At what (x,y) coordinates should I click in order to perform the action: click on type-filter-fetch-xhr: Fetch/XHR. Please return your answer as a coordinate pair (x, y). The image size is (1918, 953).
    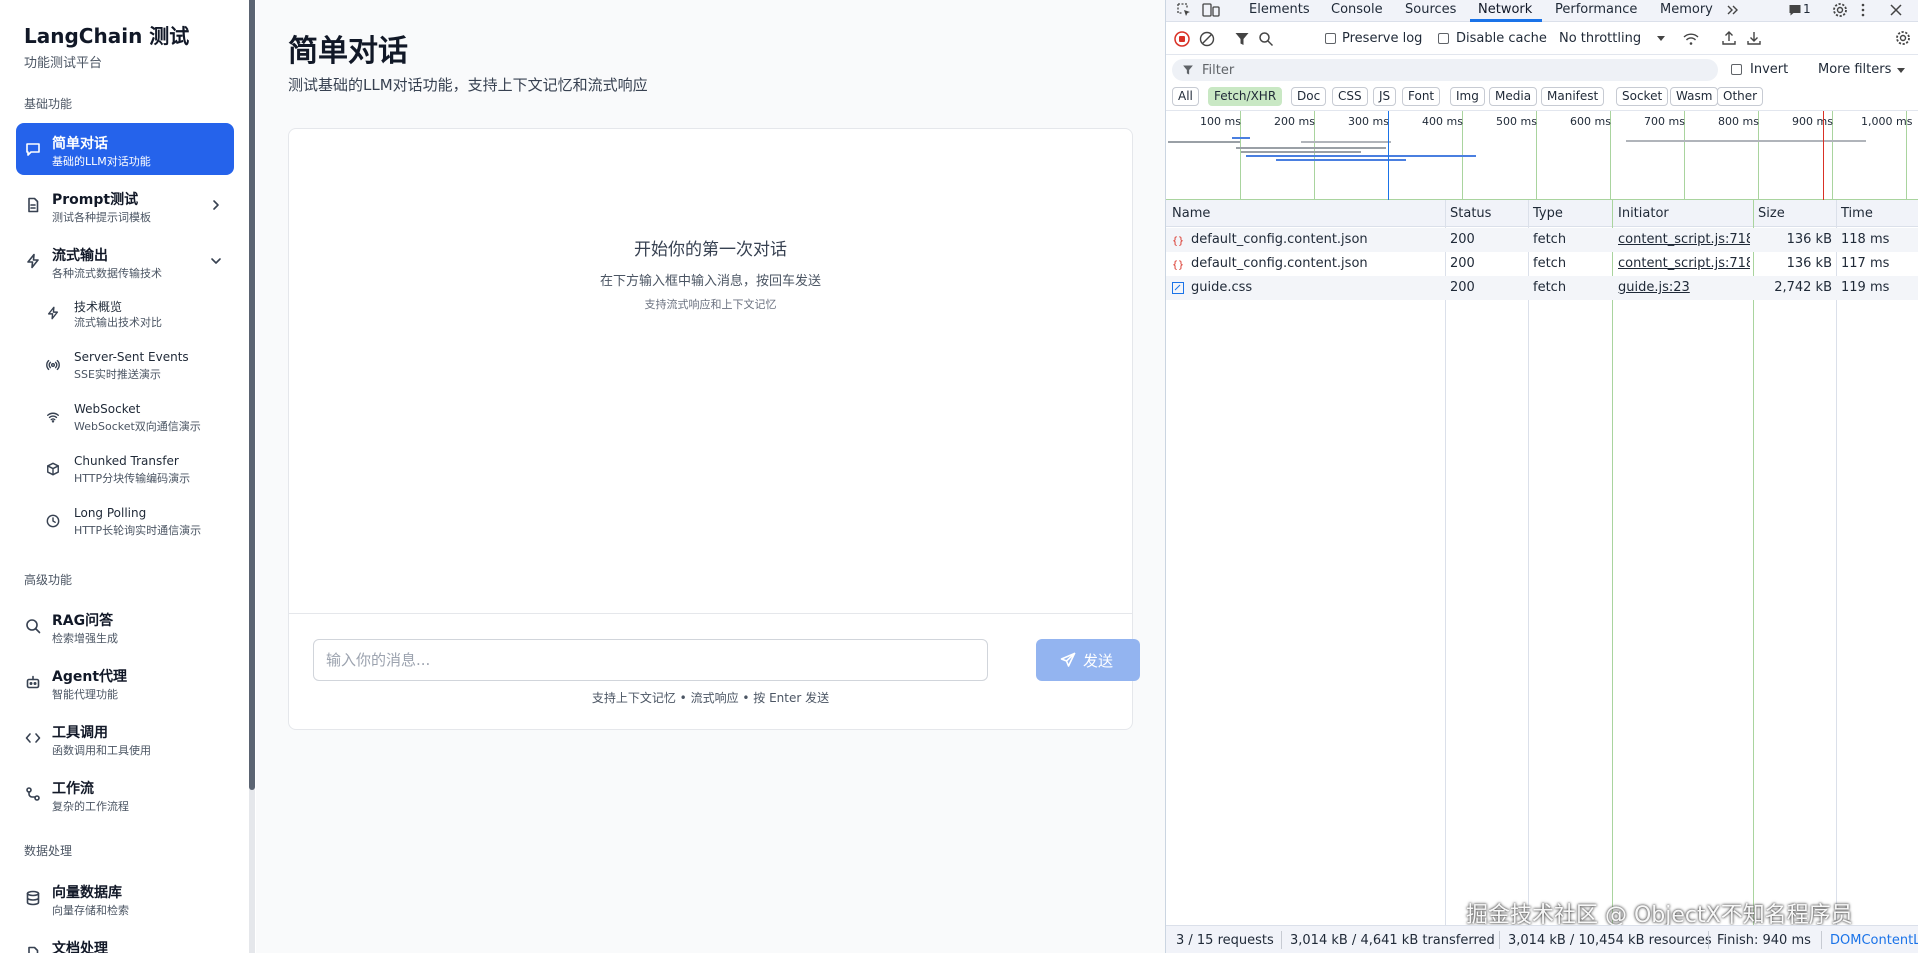
    Looking at the image, I should click on (1245, 96).